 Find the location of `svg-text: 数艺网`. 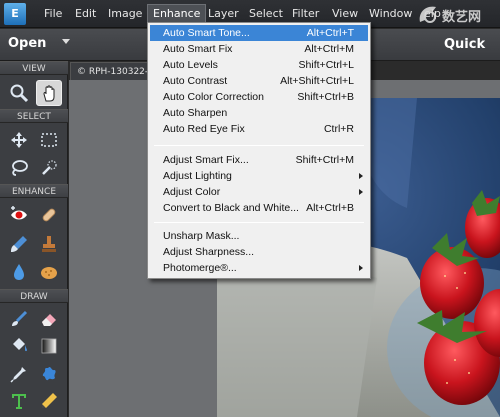

svg-text: 数艺网 is located at coordinates (461, 17).